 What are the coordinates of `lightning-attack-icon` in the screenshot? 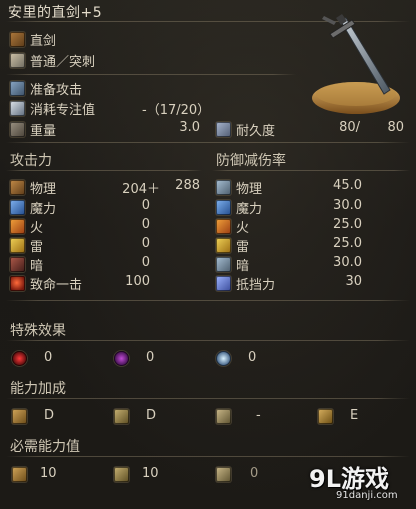 It's located at (17, 245).